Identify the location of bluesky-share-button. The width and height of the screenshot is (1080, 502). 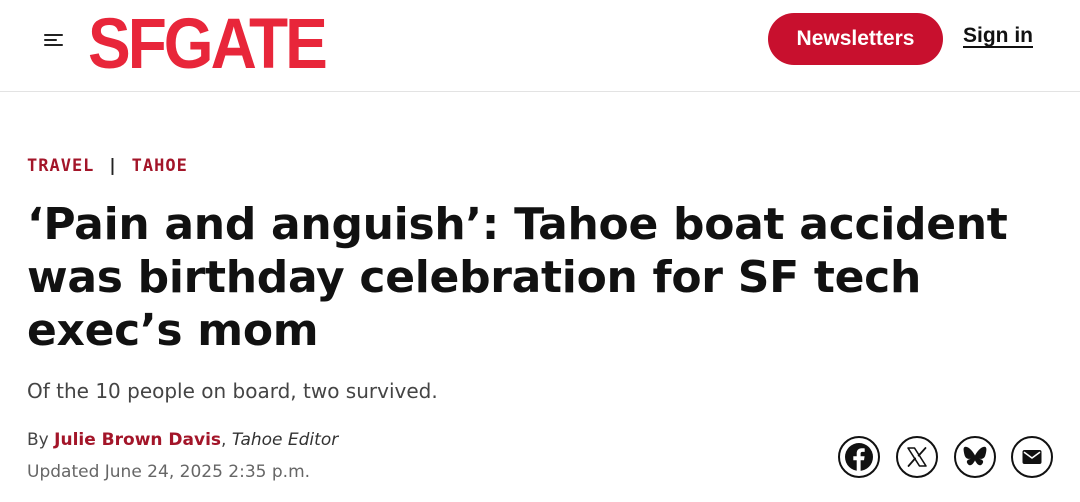
(975, 457).